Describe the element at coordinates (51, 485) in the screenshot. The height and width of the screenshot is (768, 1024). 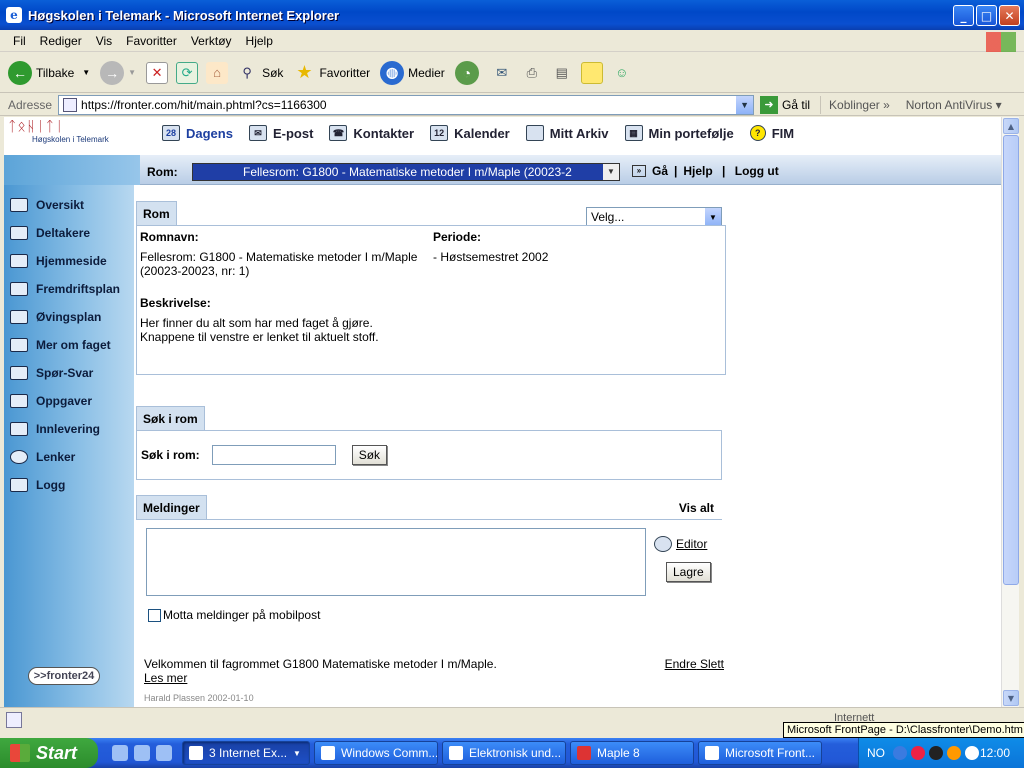
I see `sidebar-item-label: Logg` at that location.